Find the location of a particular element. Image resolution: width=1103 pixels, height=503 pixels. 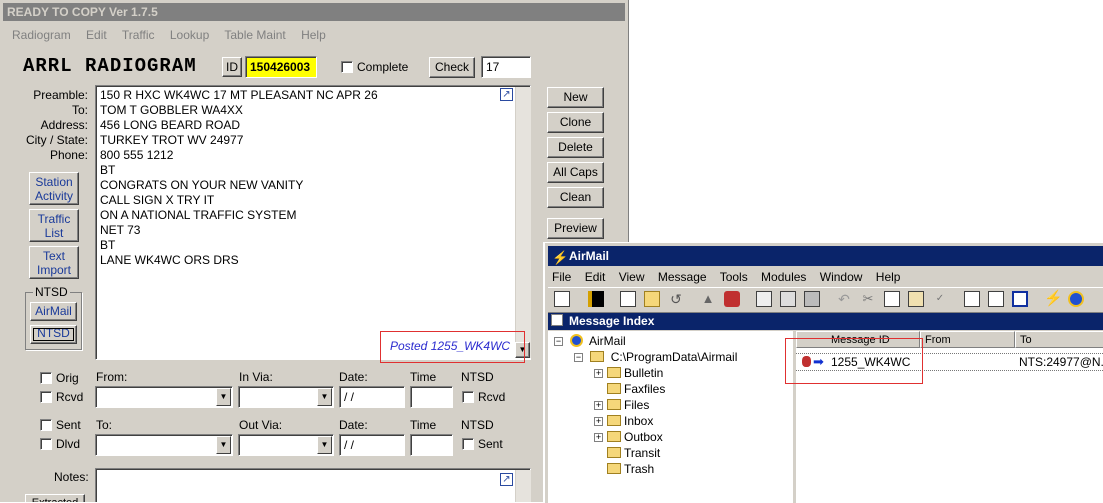

delete-icon is located at coordinates (812, 299).